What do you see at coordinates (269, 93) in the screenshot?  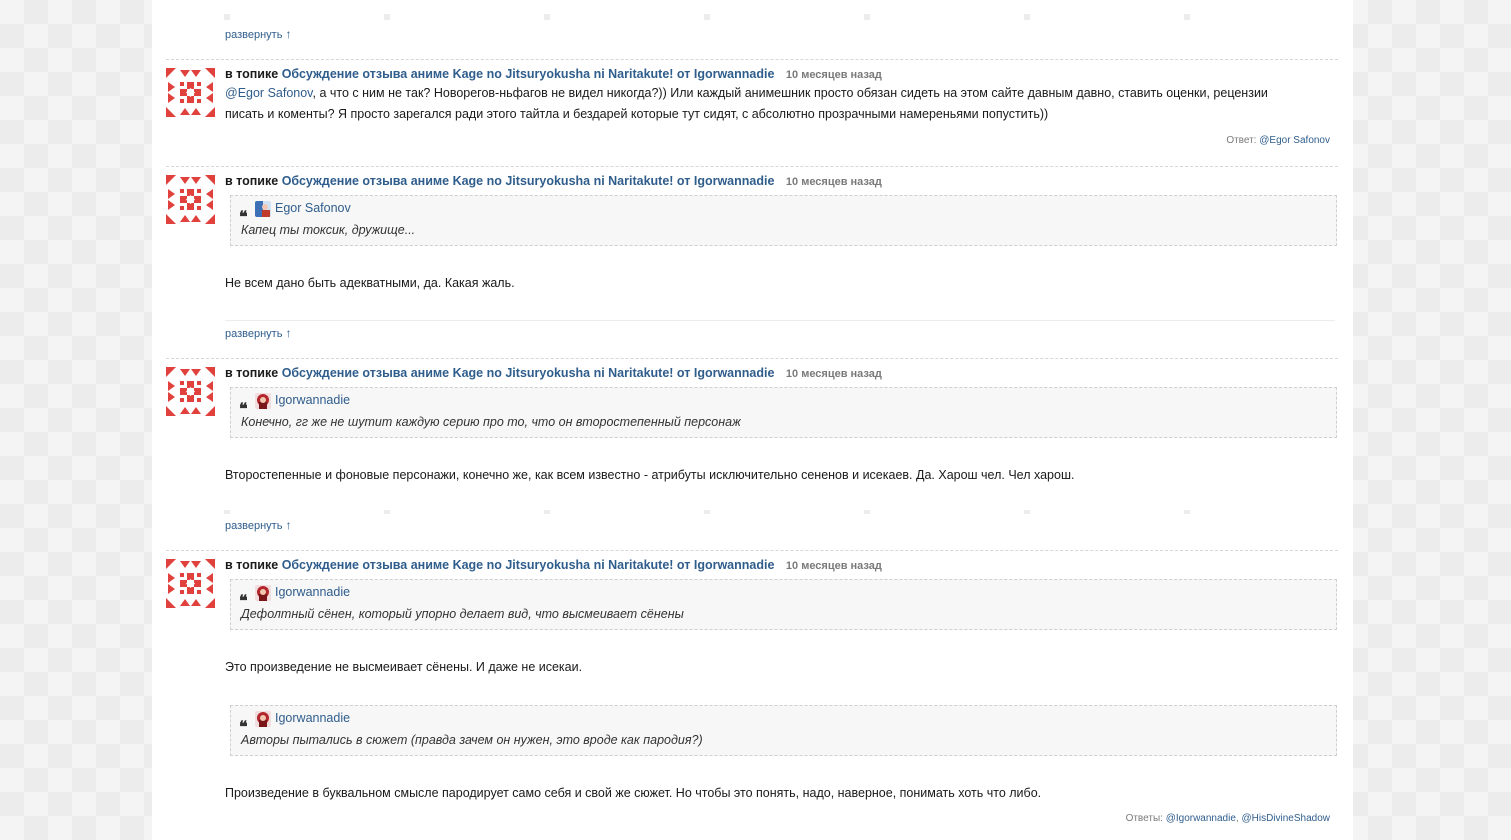 I see `mention-link: @Egor Safonov` at bounding box center [269, 93].